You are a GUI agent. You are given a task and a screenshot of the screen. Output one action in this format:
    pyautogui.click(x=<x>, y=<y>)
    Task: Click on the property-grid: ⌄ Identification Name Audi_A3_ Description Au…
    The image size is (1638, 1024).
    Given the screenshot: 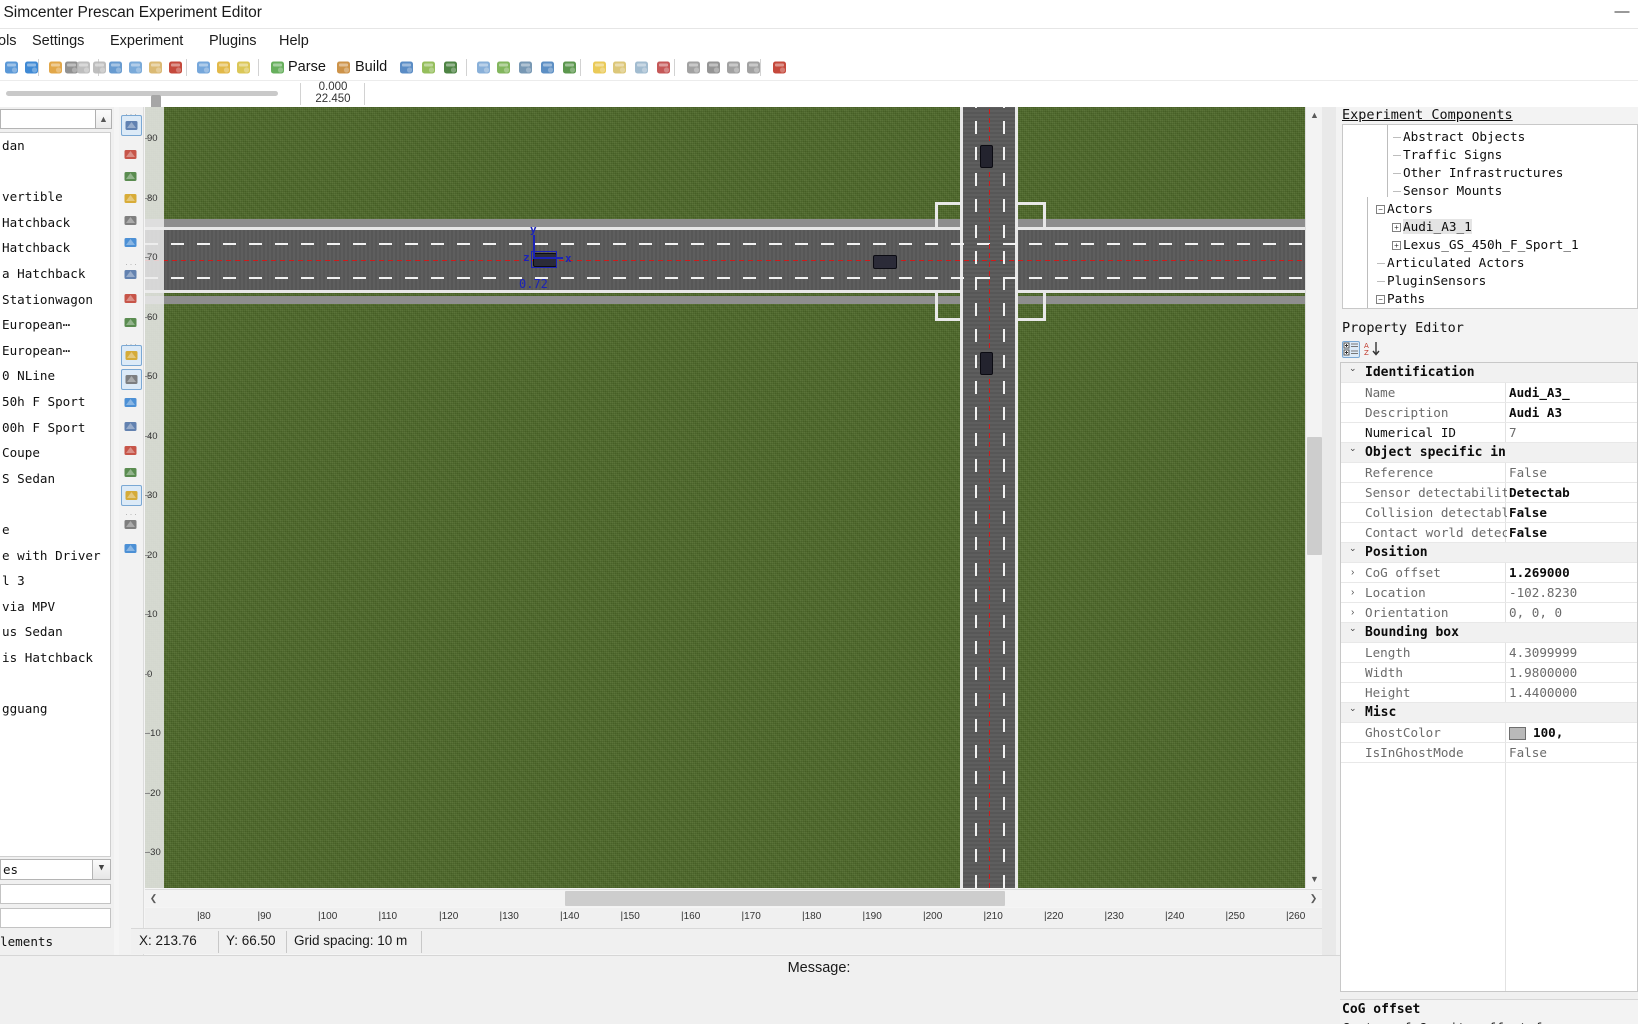 What is the action you would take?
    pyautogui.click(x=1489, y=677)
    